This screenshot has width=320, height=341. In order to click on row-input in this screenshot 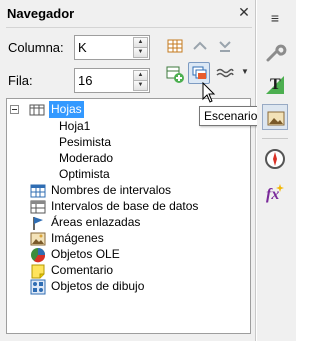, I will do `click(105, 80)`.